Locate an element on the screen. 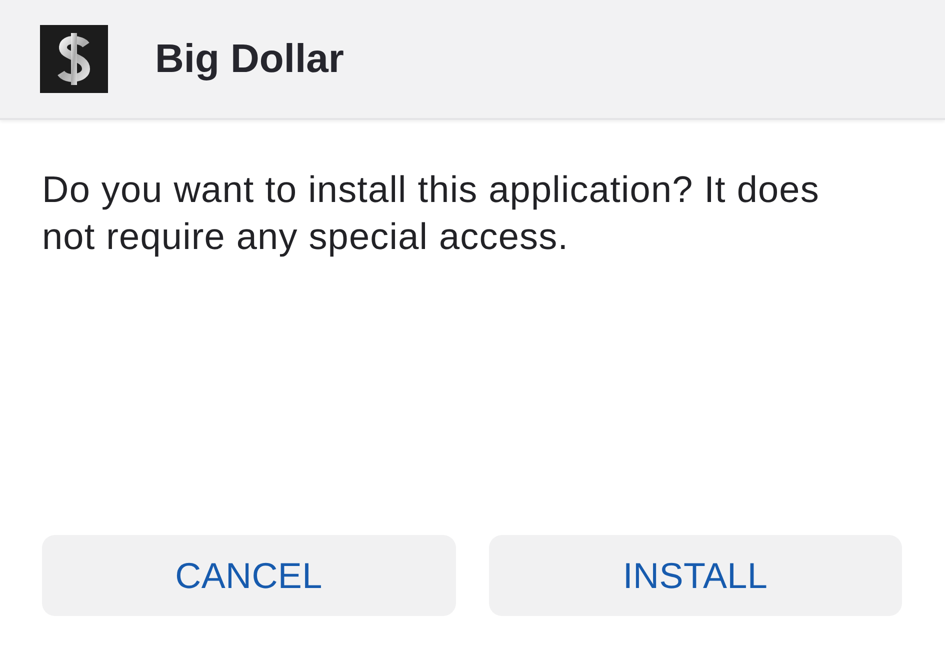 This screenshot has height=659, width=945. app-title: Big Dollar is located at coordinates (249, 59).